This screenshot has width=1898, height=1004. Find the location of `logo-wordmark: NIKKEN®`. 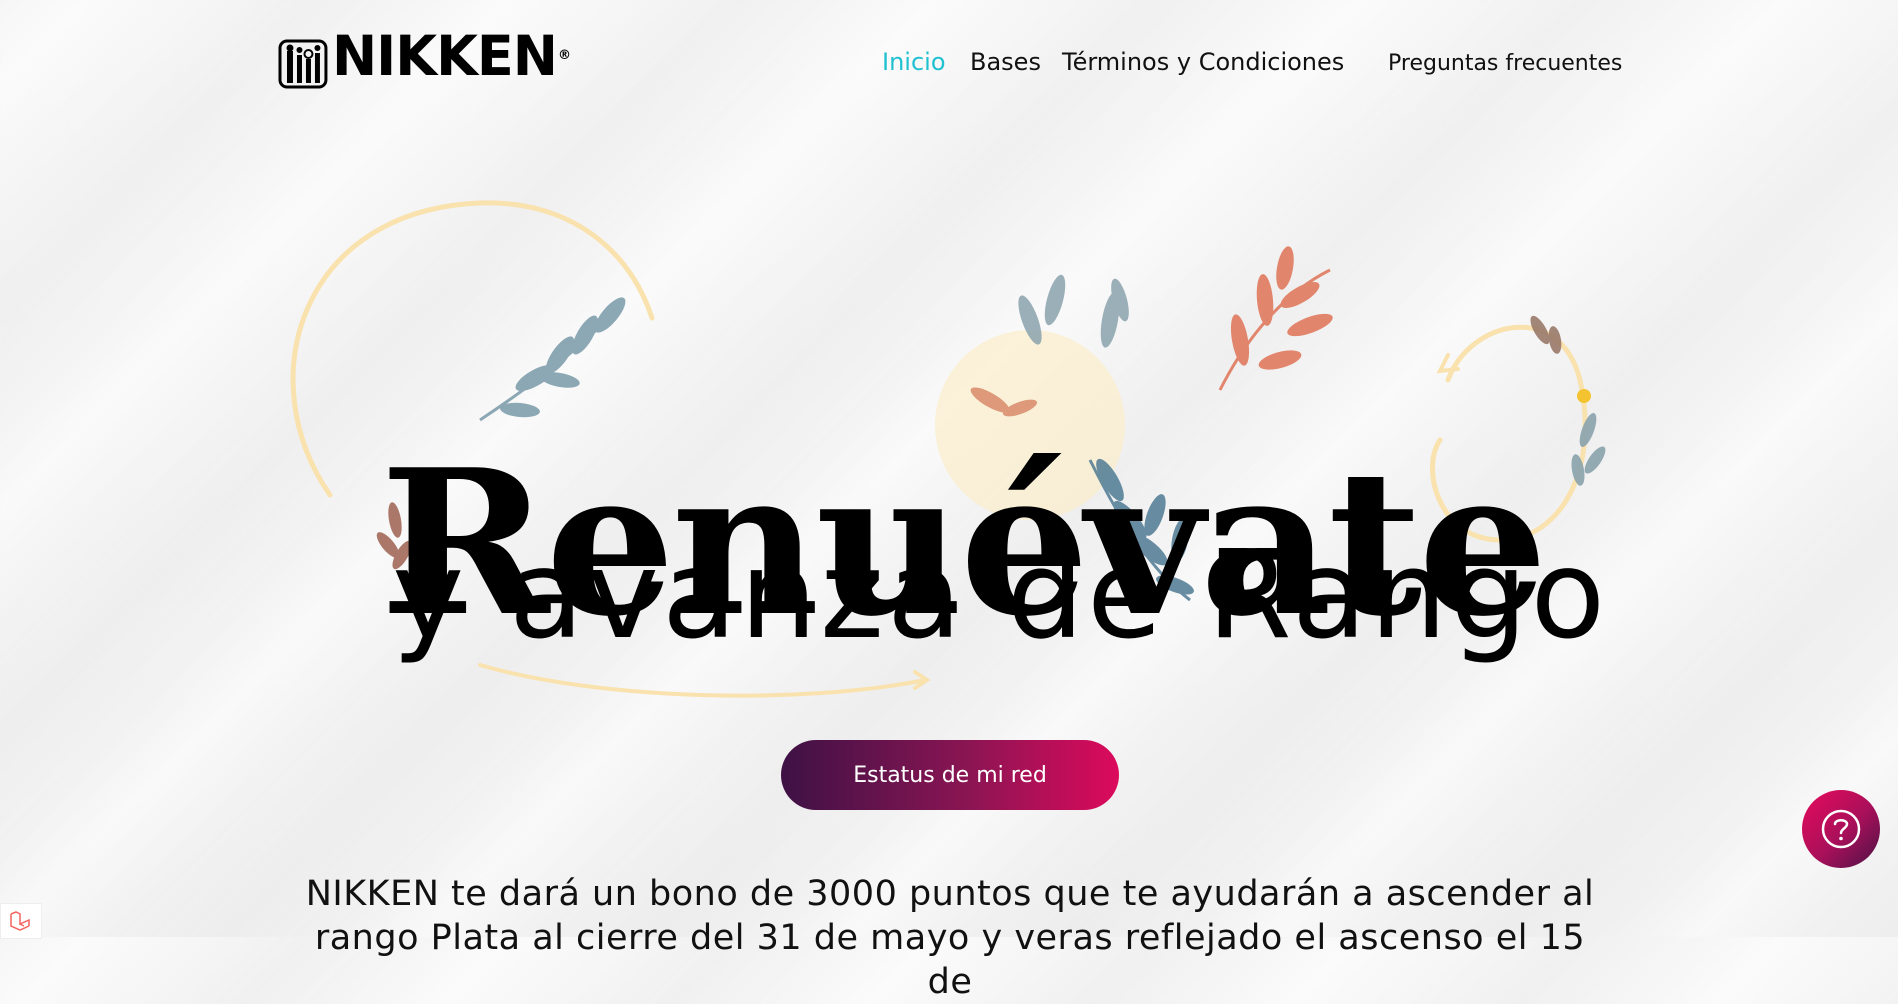

logo-wordmark: NIKKEN® is located at coordinates (451, 55).